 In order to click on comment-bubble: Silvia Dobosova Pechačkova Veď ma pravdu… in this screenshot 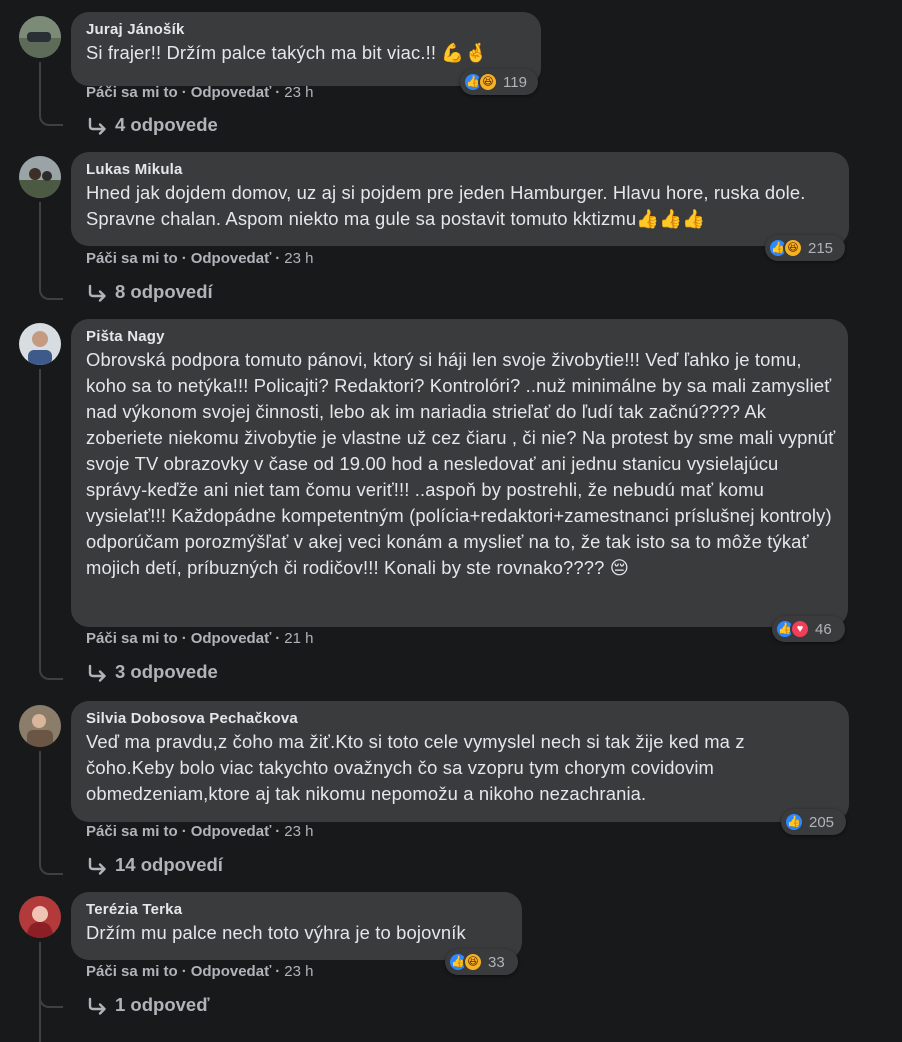, I will do `click(460, 761)`.